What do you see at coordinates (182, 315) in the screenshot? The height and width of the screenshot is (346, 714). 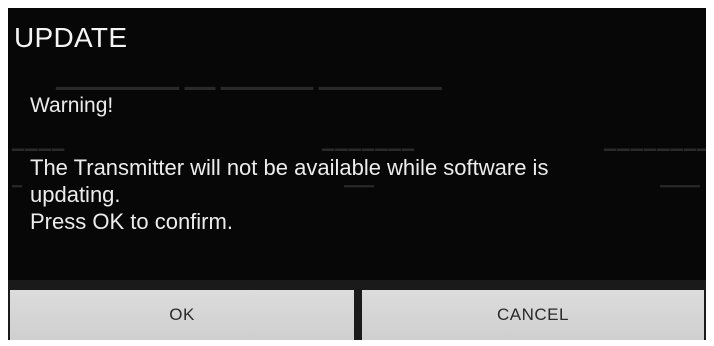 I see `ok-button: OK` at bounding box center [182, 315].